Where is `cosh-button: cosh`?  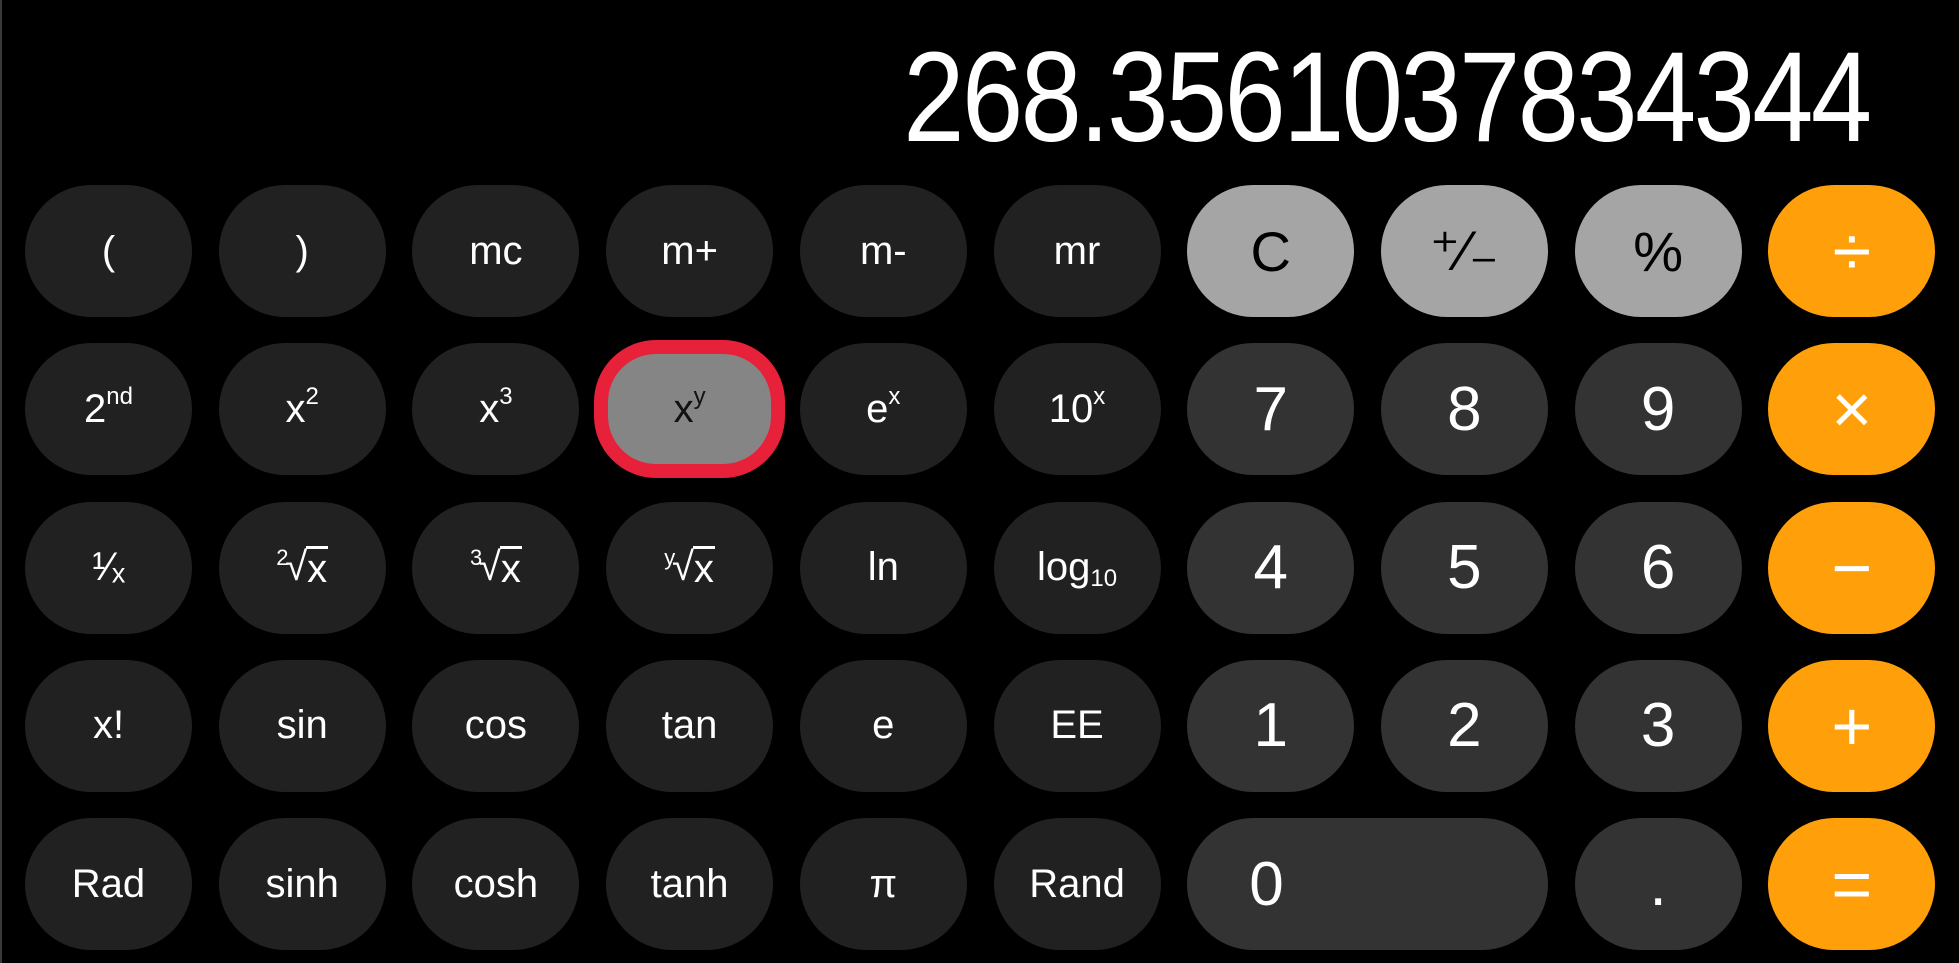
cosh-button: cosh is located at coordinates (496, 884).